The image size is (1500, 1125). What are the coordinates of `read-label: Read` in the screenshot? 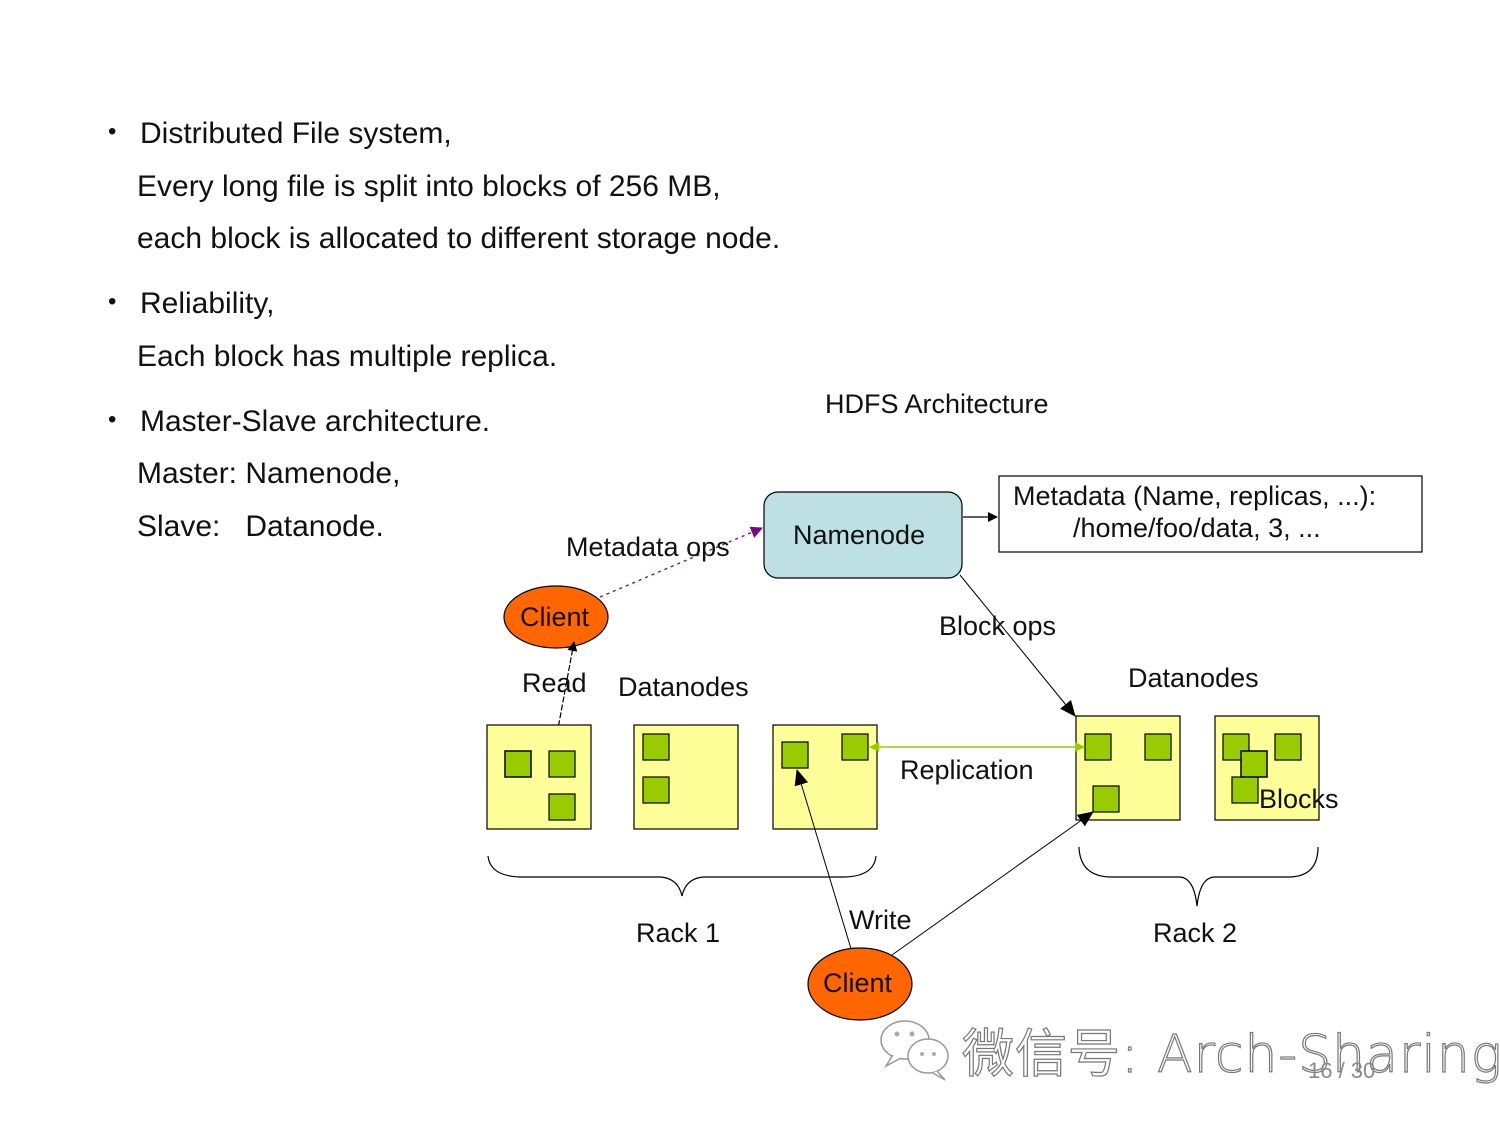 It's located at (554, 683).